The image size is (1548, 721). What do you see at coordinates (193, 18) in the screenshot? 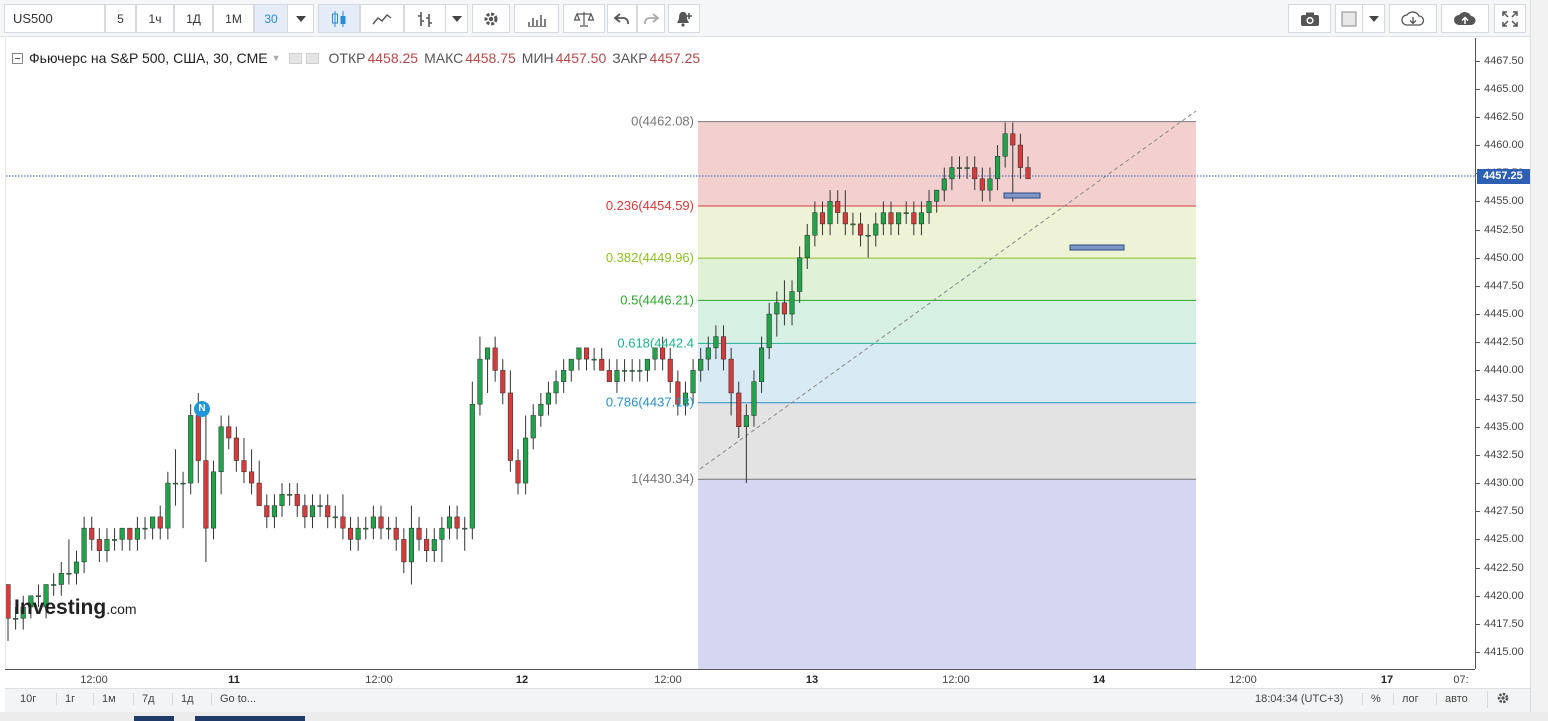
I see `interval-1d-button: 1Д` at bounding box center [193, 18].